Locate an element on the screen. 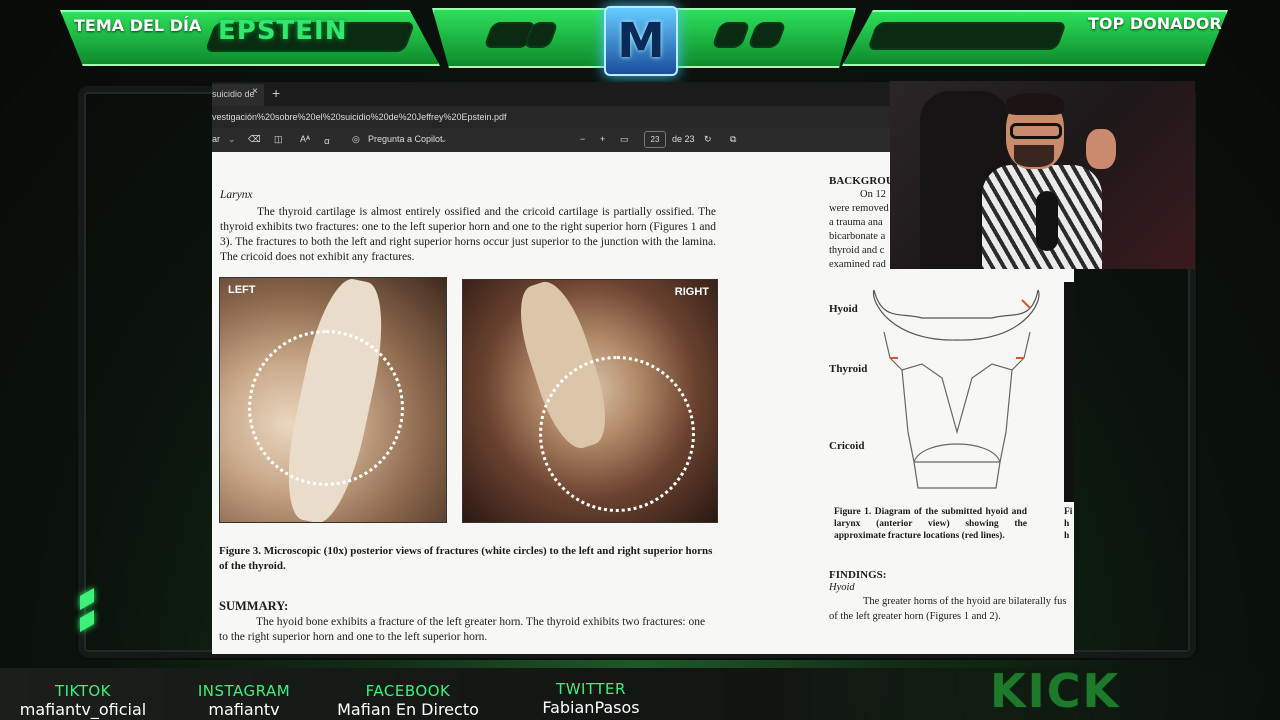 The image size is (1280, 720). diagram-label-cricoid: Cricoid is located at coordinates (847, 446).